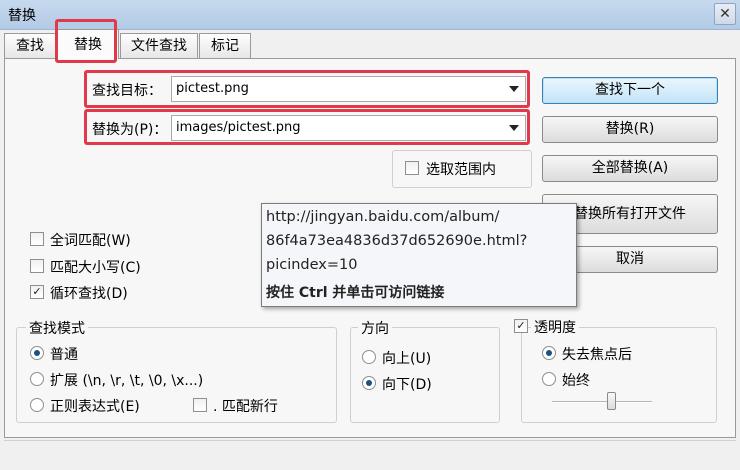  I want to click on search-mode-regex-radio, so click(37, 405).